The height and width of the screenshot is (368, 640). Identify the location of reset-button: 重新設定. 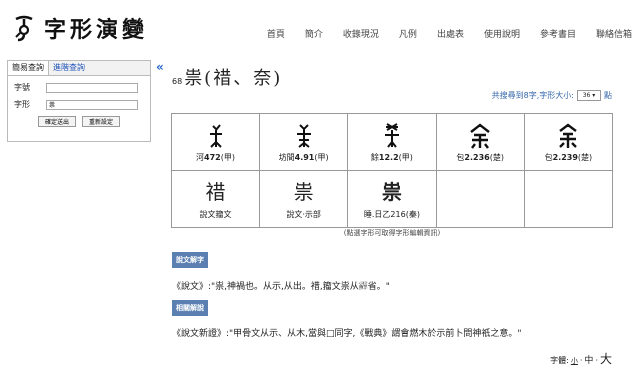
(101, 121).